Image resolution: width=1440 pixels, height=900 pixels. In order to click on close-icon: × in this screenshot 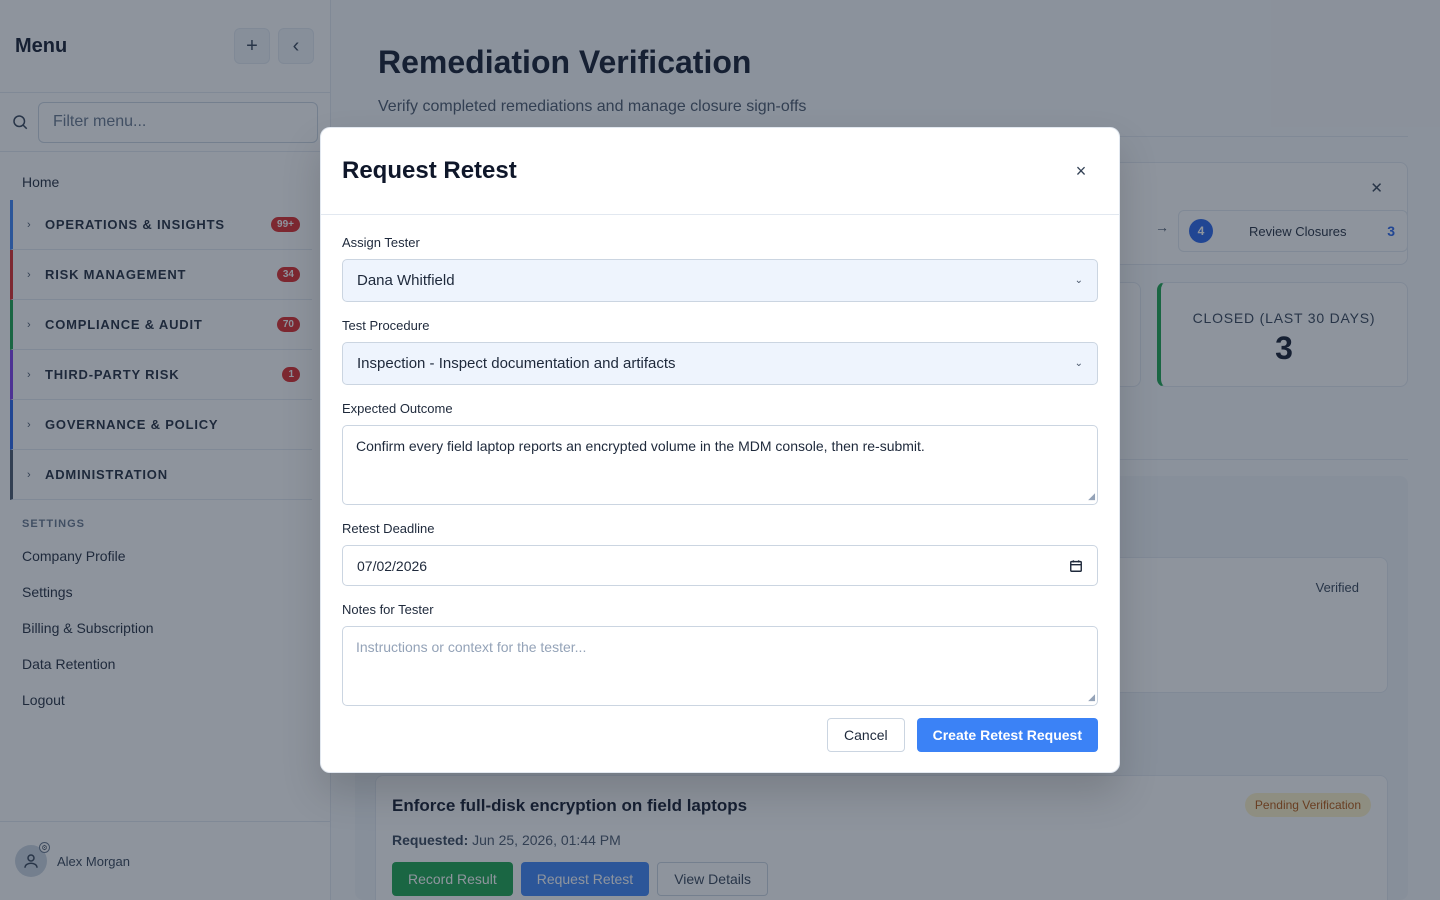, I will do `click(1081, 171)`.